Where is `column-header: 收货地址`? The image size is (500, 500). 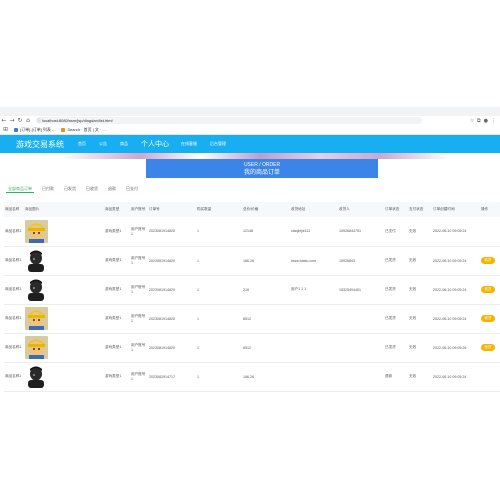 column-header: 收货地址 is located at coordinates (298, 209).